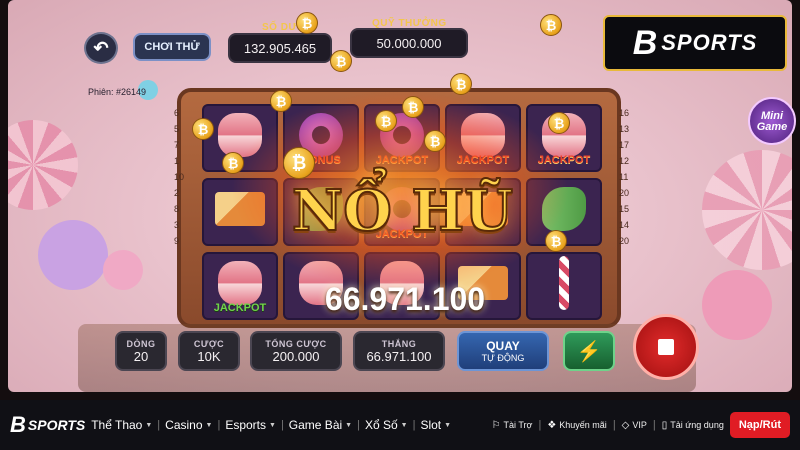 The height and width of the screenshot is (450, 800). What do you see at coordinates (280, 48) in the screenshot?
I see `balance-value: 132.905.465` at bounding box center [280, 48].